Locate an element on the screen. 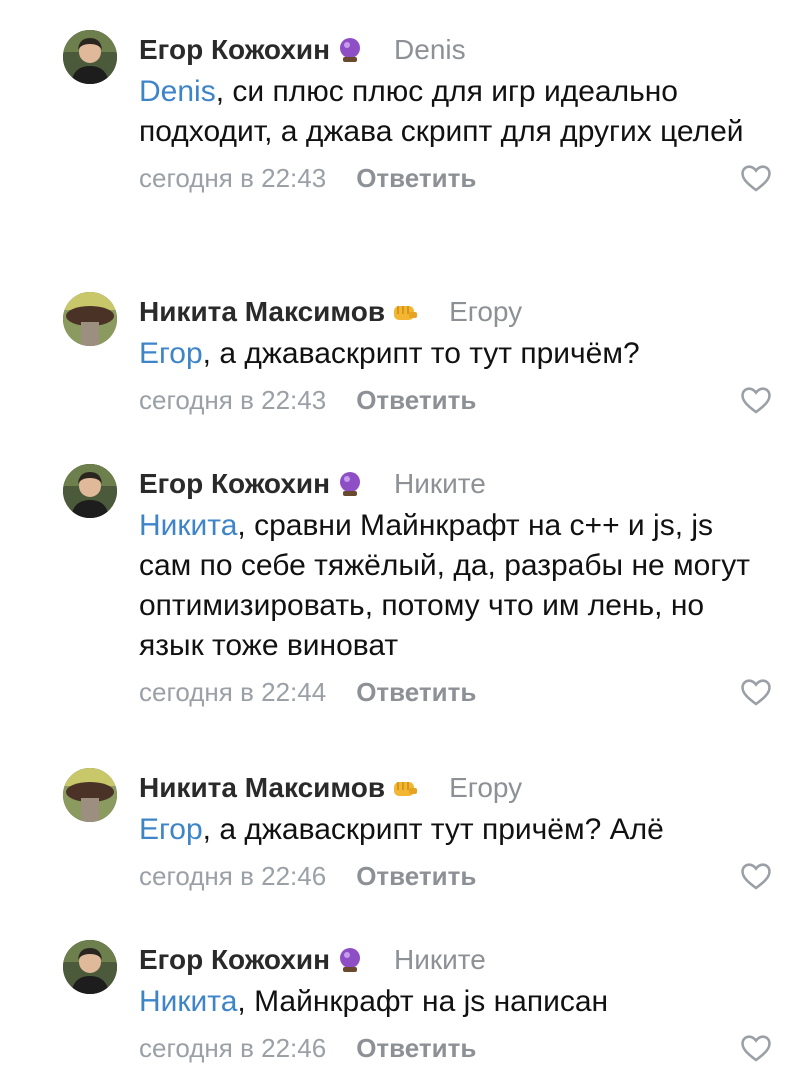  comment-text: Егор, а джаваскрипт тут причём? Алё is located at coordinates (454, 830).